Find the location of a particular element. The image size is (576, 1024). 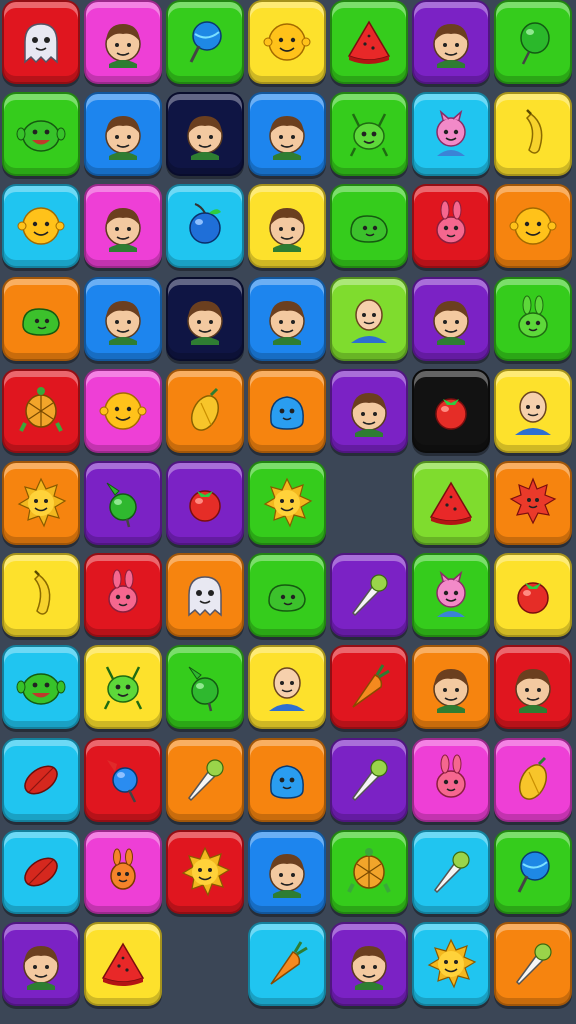

carrot-icon is located at coordinates (371, 686).